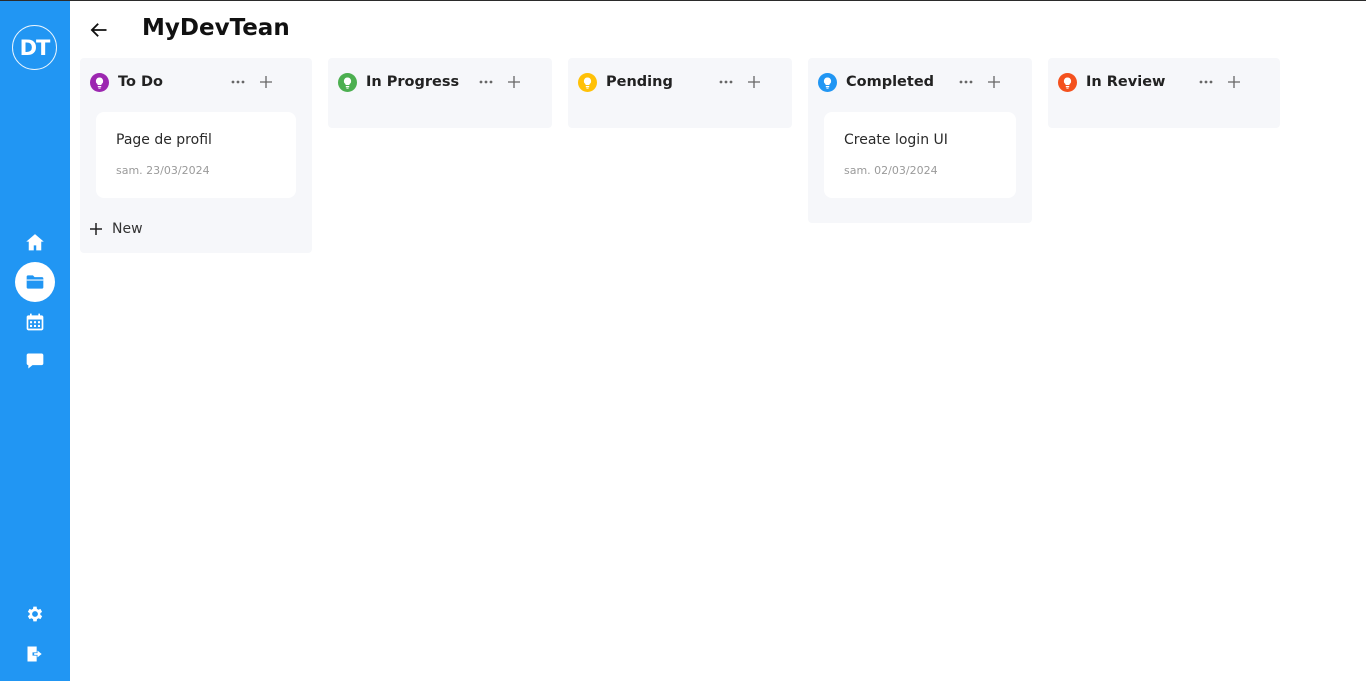  Describe the element at coordinates (127, 229) in the screenshot. I see `new-card-label: New` at that location.